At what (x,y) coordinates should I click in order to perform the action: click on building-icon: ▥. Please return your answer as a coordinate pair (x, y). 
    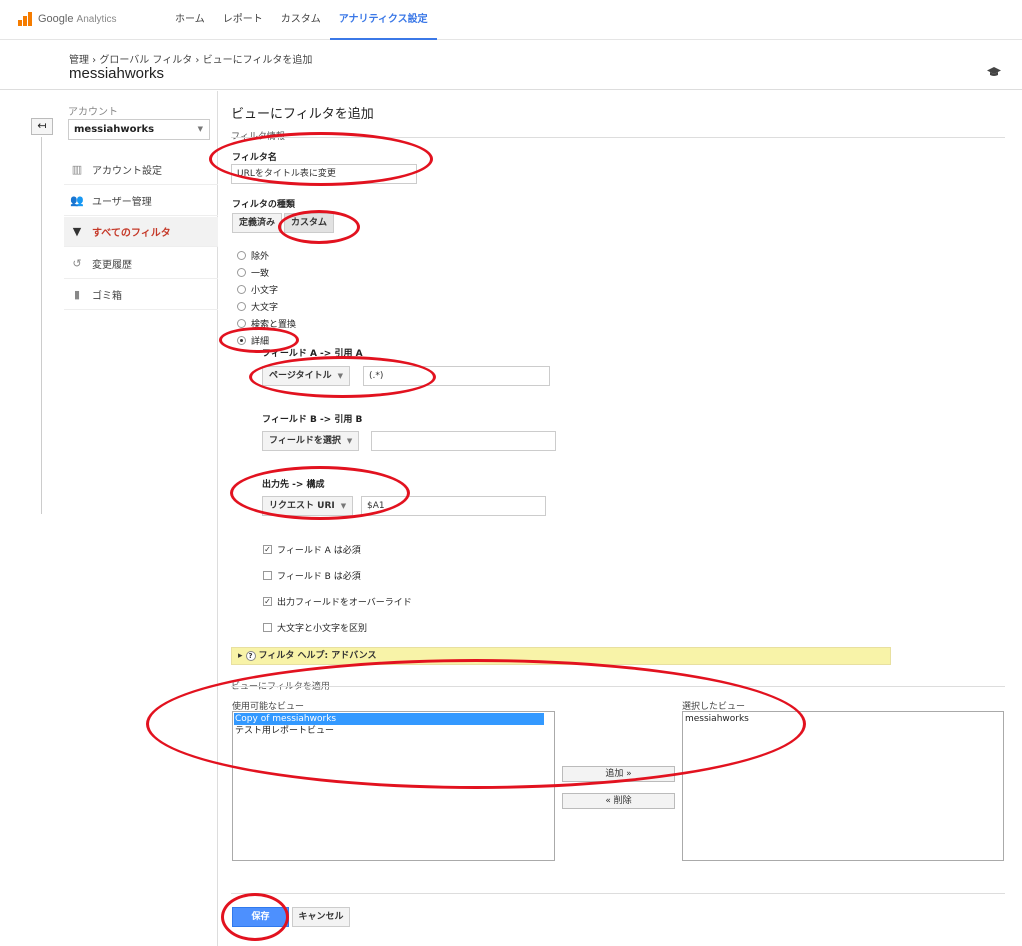
    Looking at the image, I should click on (77, 169).